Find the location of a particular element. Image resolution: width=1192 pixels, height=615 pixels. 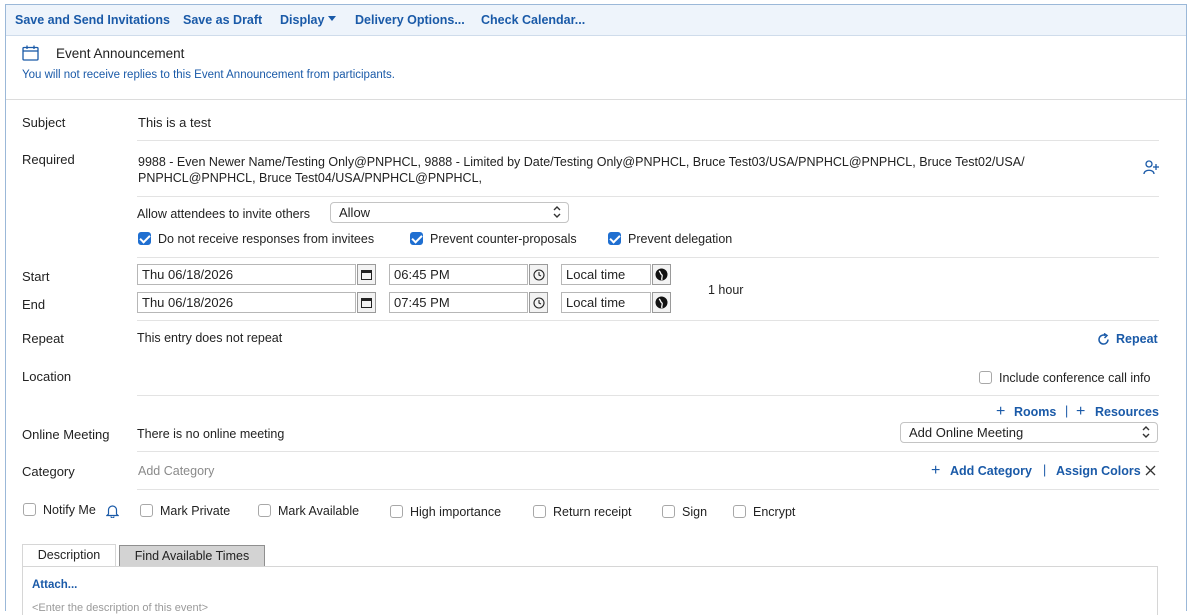

start-date-picker-button is located at coordinates (366, 274).